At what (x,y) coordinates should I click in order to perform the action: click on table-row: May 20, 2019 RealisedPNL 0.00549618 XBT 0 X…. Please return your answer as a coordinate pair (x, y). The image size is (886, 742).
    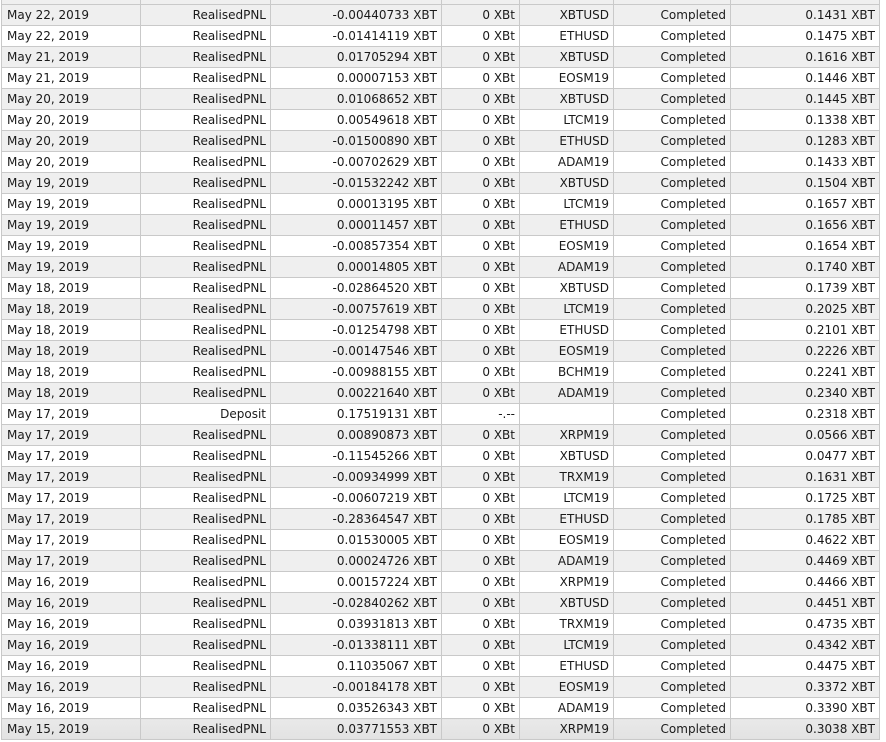
    Looking at the image, I should click on (440, 120).